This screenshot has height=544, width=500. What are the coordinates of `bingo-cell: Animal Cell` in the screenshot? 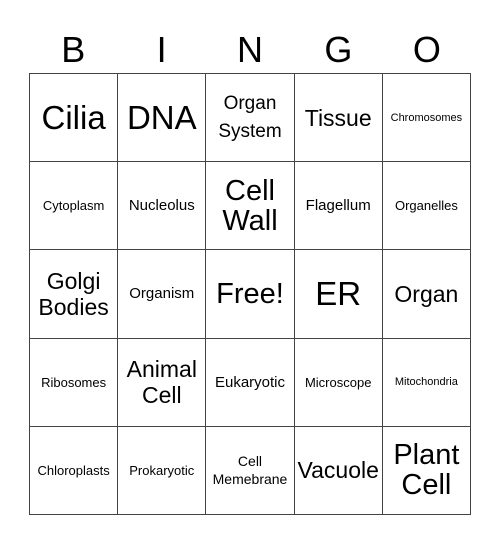 It's located at (162, 382).